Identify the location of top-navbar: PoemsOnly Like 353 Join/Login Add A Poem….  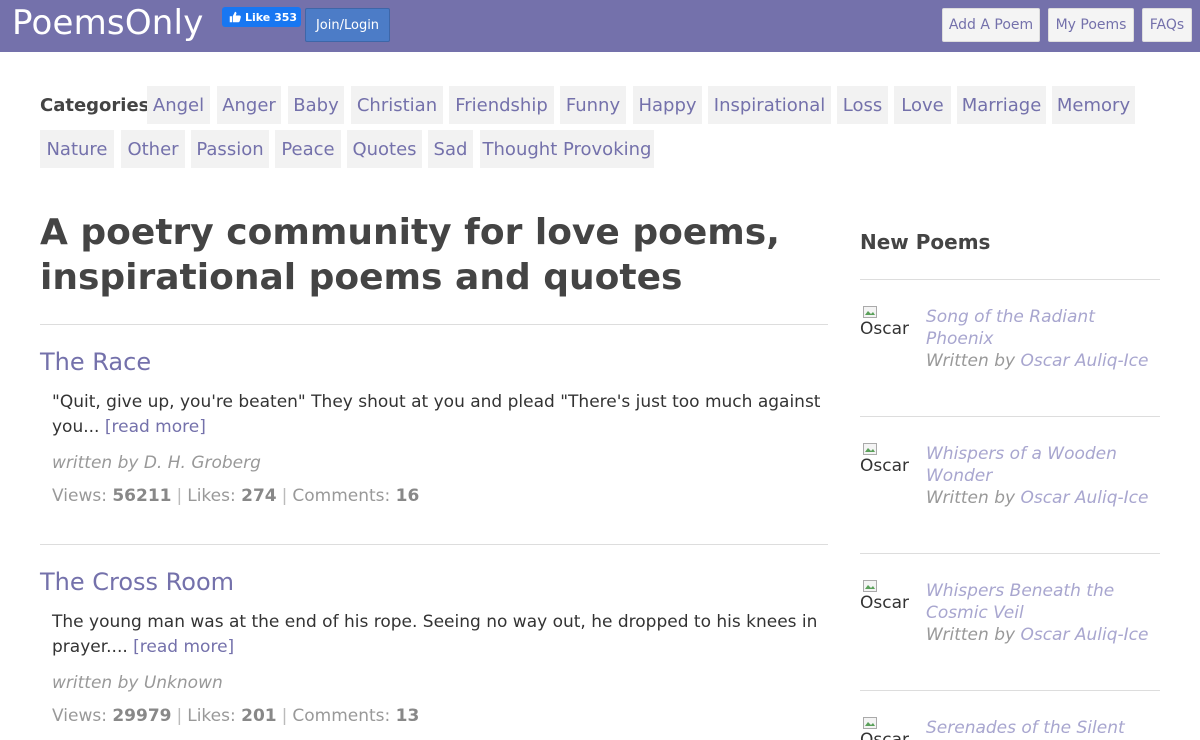
(600, 26).